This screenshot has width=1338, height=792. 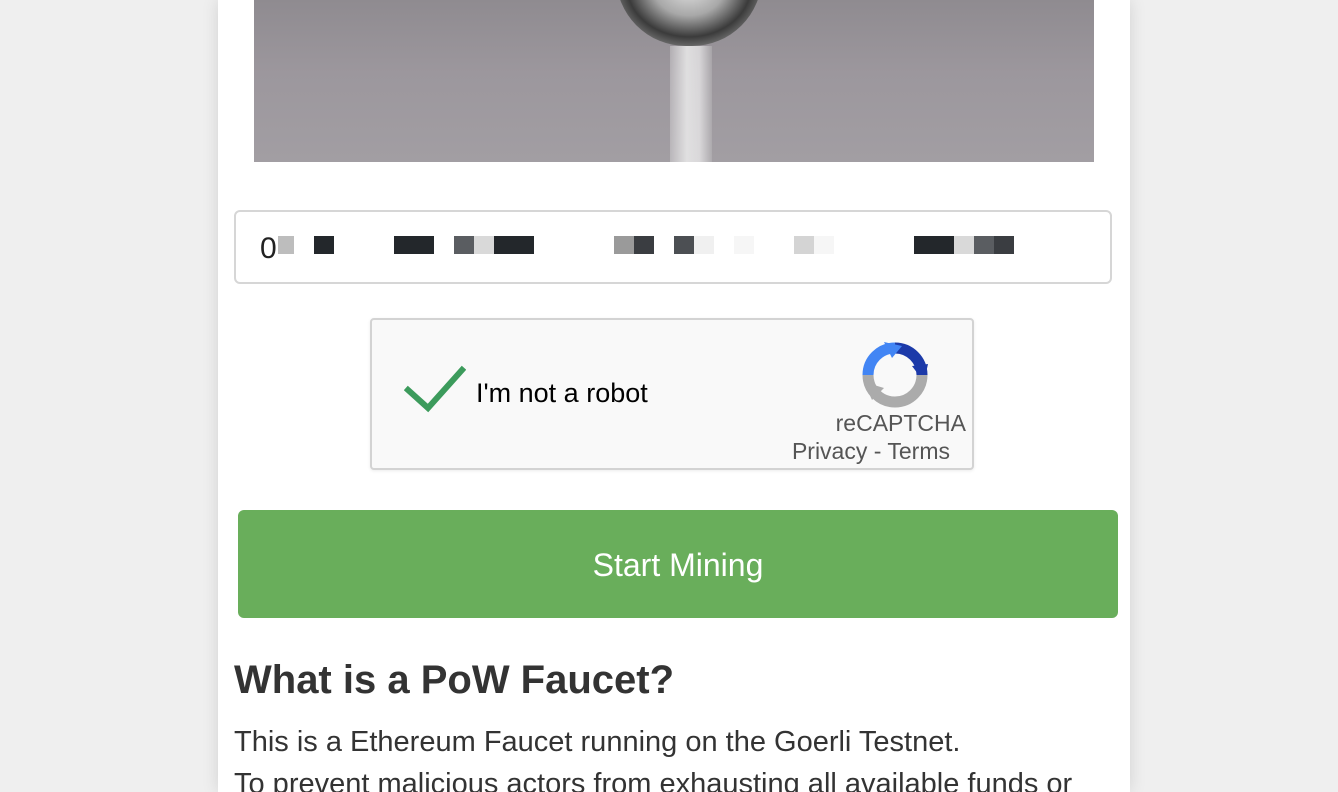 I want to click on faucet-spout-graphic, so click(x=689, y=23).